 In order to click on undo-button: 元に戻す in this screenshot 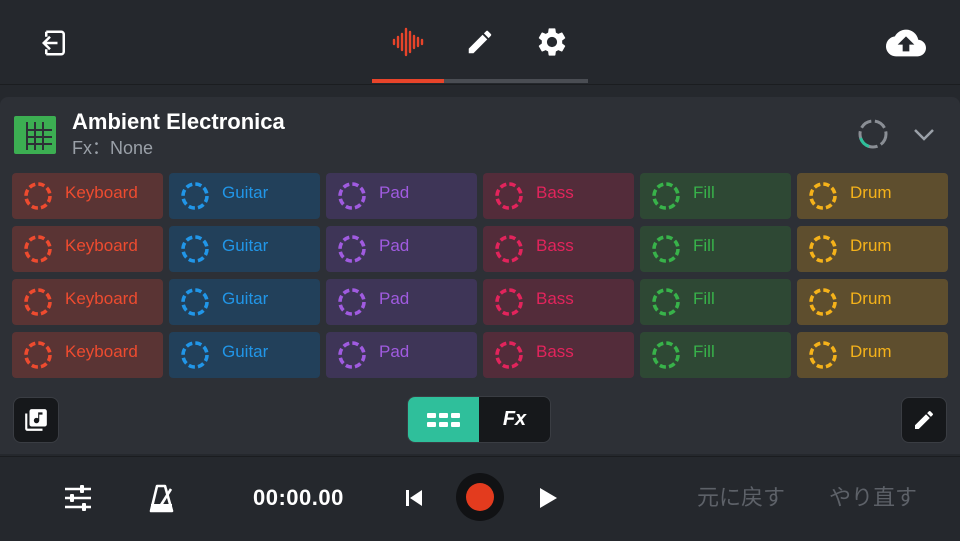, I will do `click(741, 498)`.